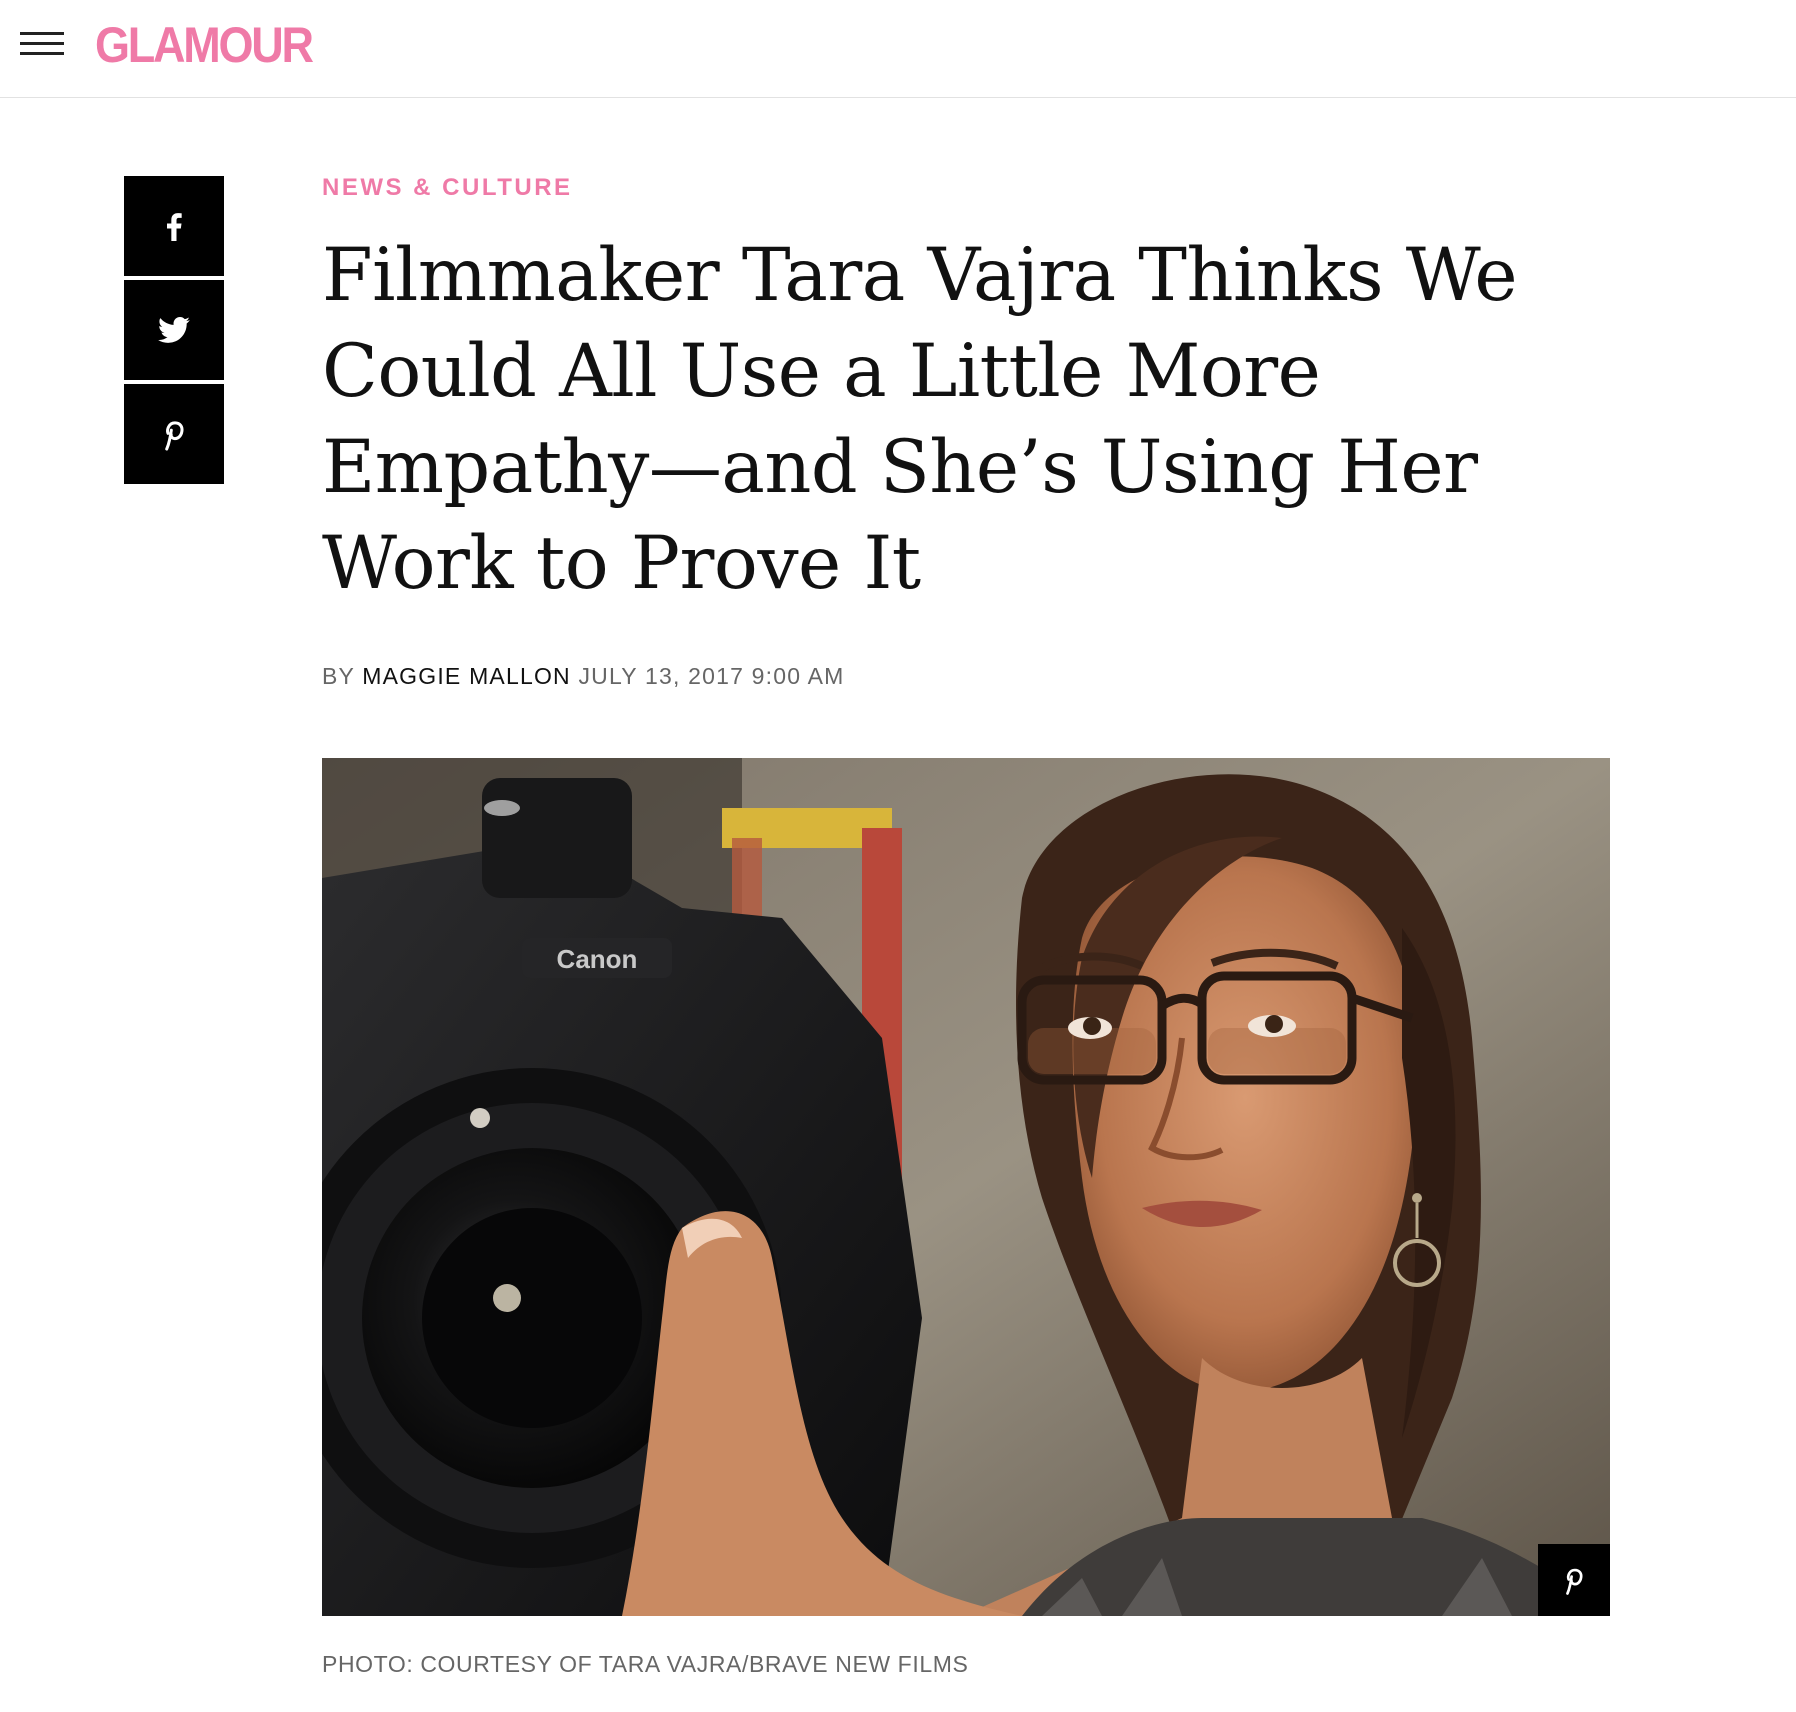  Describe the element at coordinates (466, 676) in the screenshot. I see `author-link: MAGGIE MALLON` at that location.